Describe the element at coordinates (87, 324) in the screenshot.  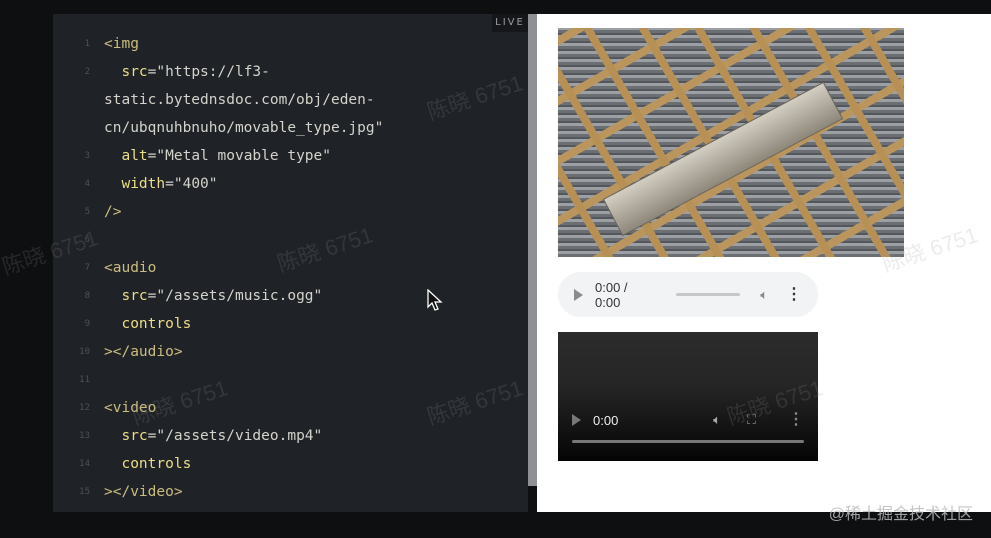
I see `line-number: 9` at that location.